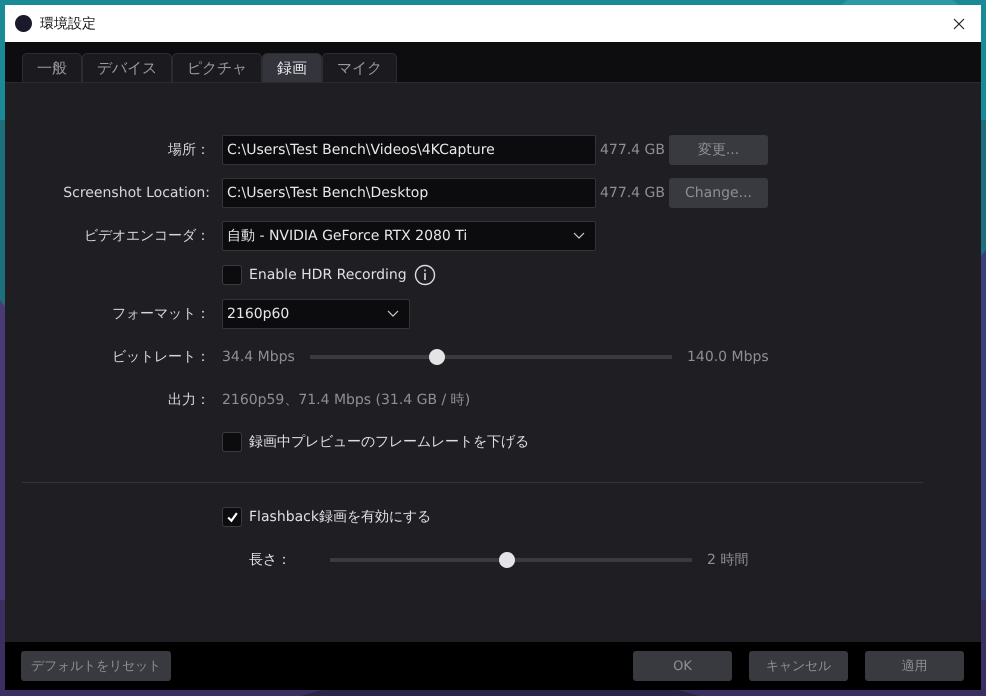 The image size is (986, 696). I want to click on field-label: 長さ：, so click(270, 559).